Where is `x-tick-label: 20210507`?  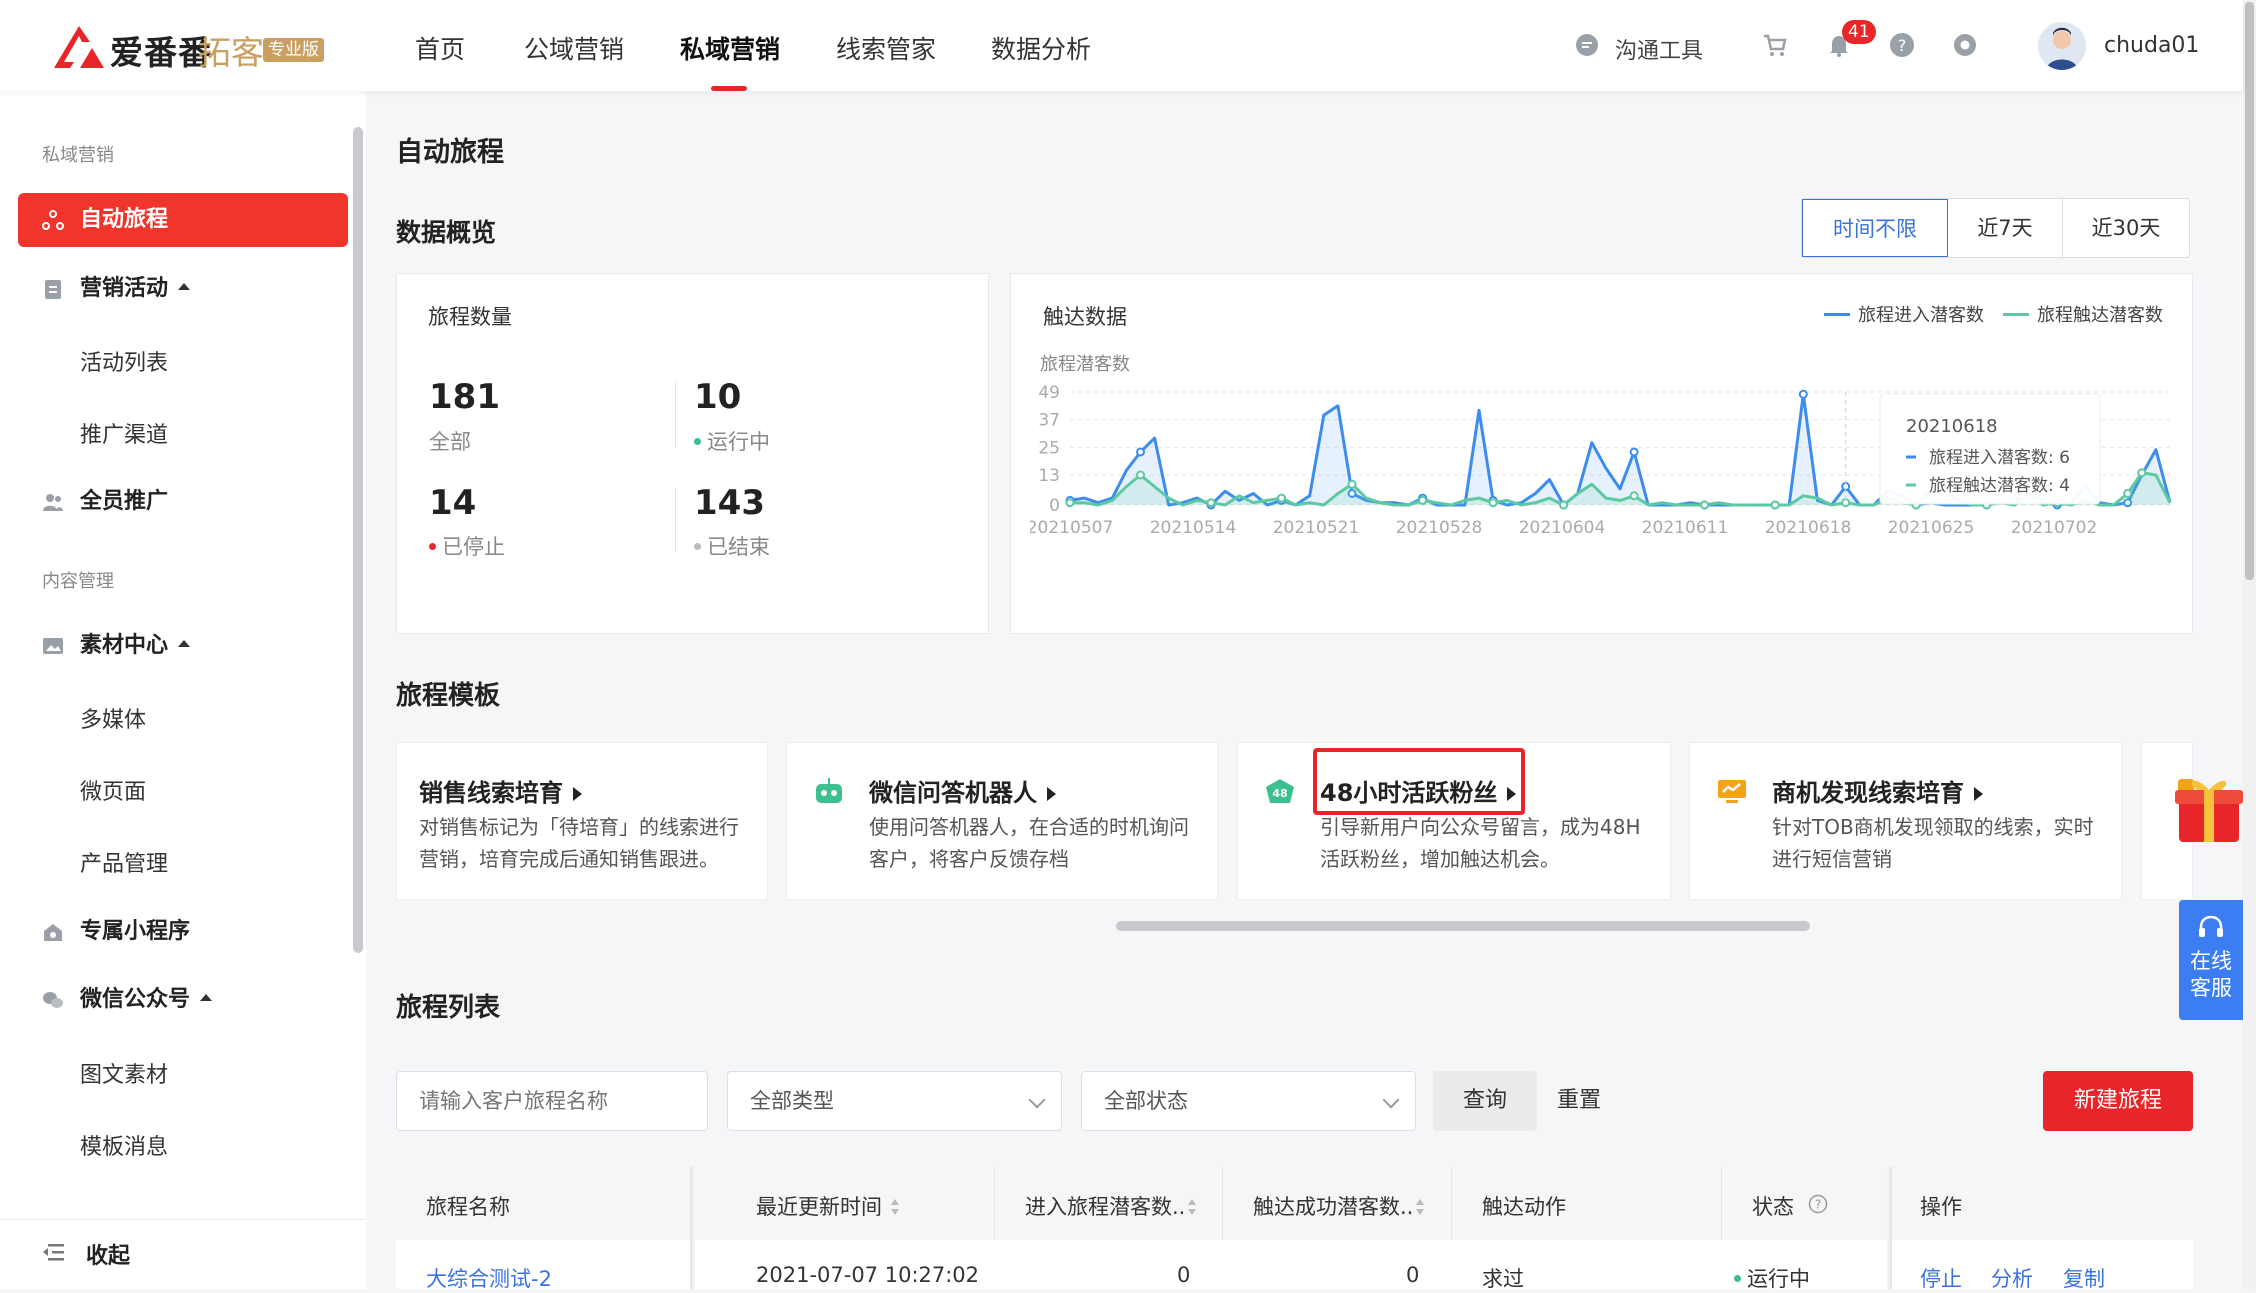 x-tick-label: 20210507 is located at coordinates (1071, 528).